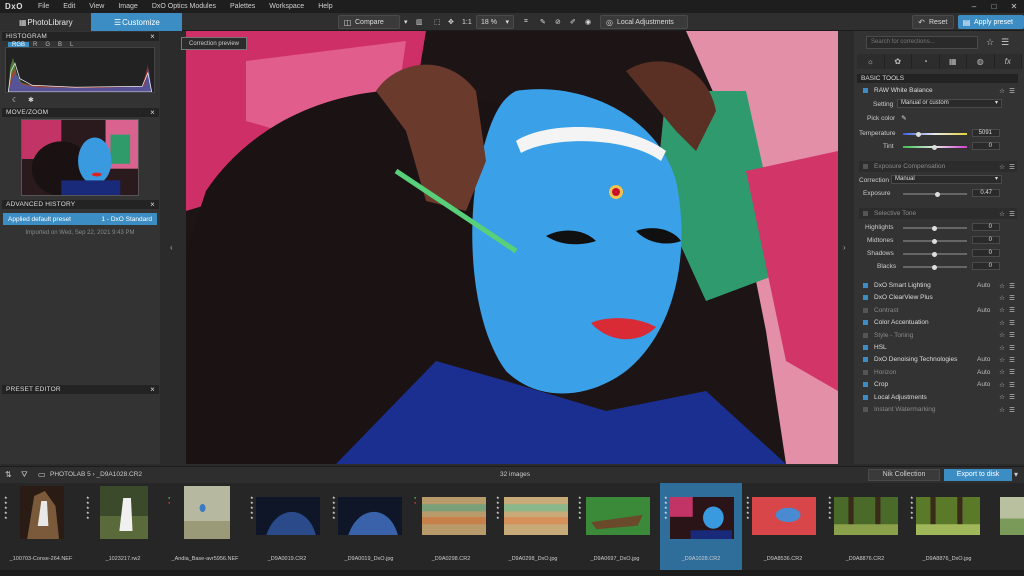  I want to click on rating-stars: ● ●, so click(172, 500).